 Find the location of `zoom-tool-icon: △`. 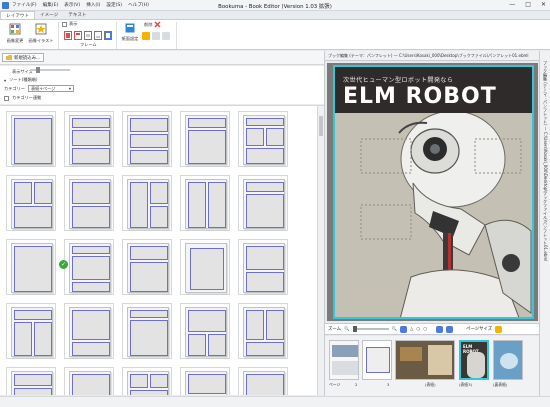

zoom-tool-icon: △ is located at coordinates (411, 329).